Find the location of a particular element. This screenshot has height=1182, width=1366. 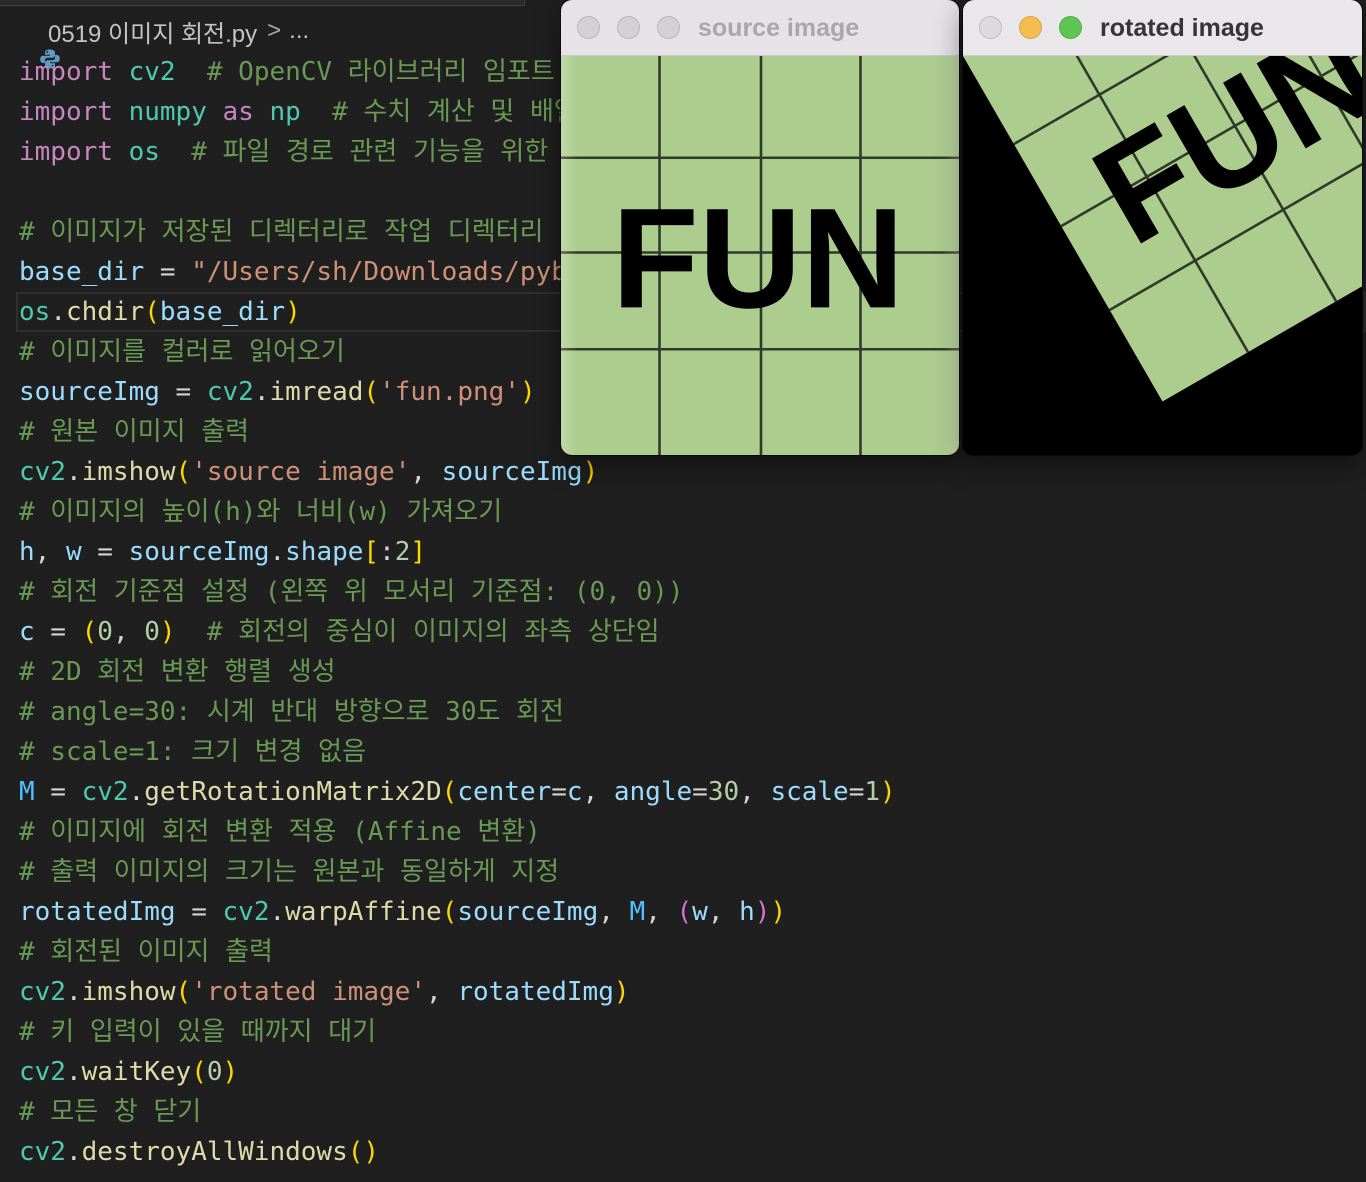

comment-token: # scale=1: 크기 변경 없음 is located at coordinates (192, 752).